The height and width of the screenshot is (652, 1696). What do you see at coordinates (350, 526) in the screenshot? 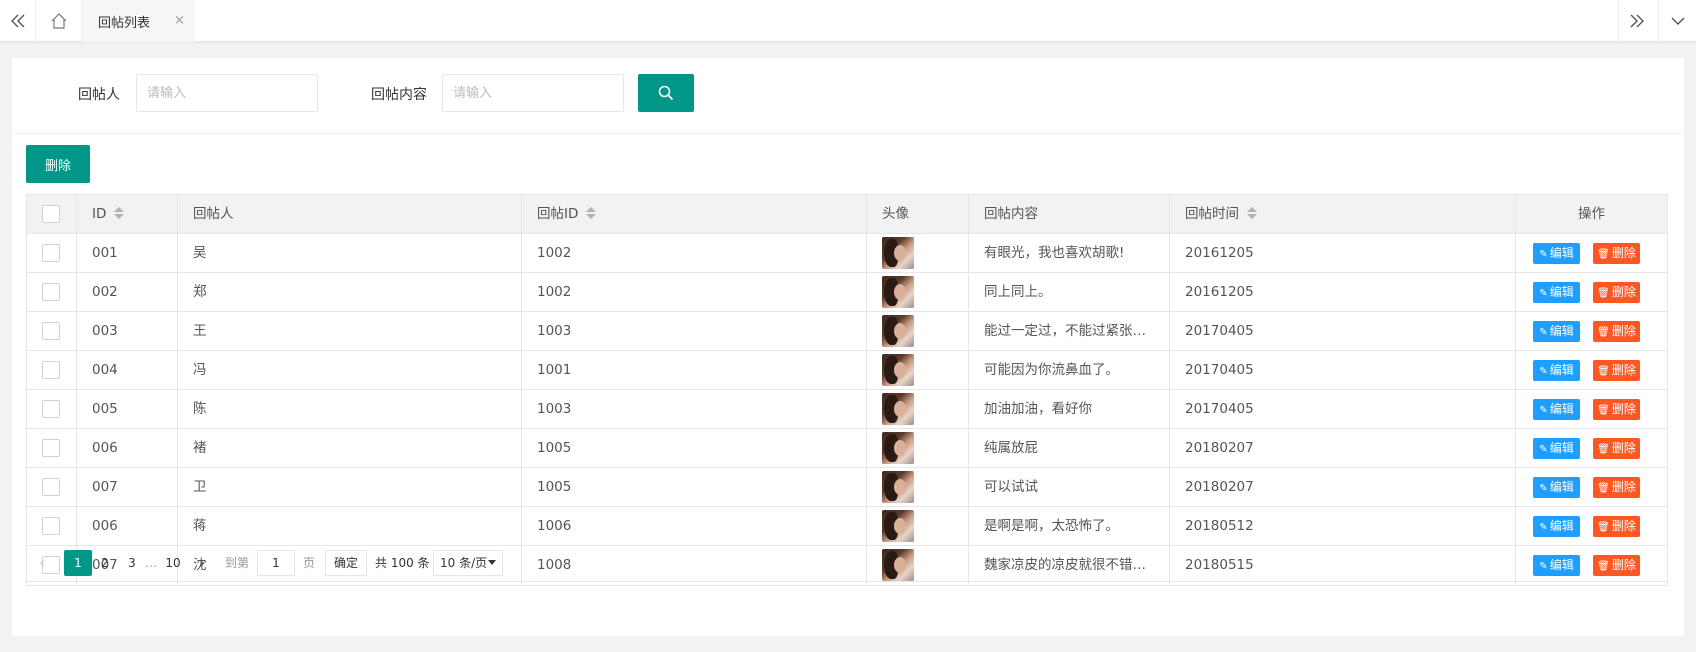
I see `poster-cell: 蒋` at bounding box center [350, 526].